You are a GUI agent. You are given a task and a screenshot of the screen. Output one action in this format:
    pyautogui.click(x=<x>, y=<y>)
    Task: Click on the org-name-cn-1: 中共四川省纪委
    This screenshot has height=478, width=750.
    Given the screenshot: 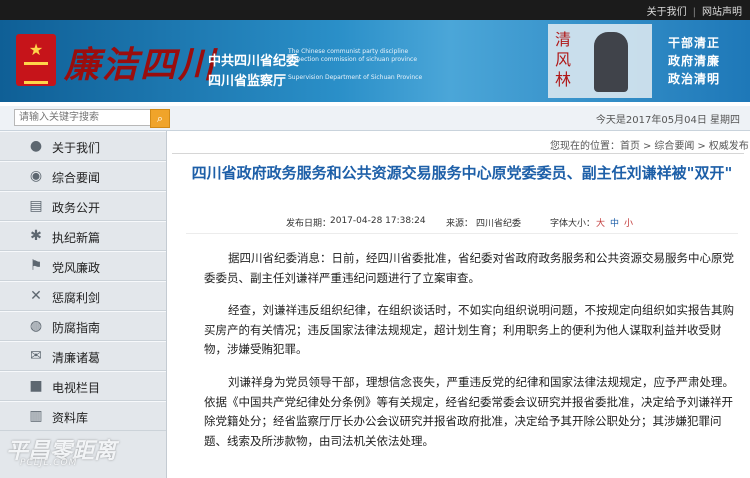 What is the action you would take?
    pyautogui.click(x=254, y=61)
    